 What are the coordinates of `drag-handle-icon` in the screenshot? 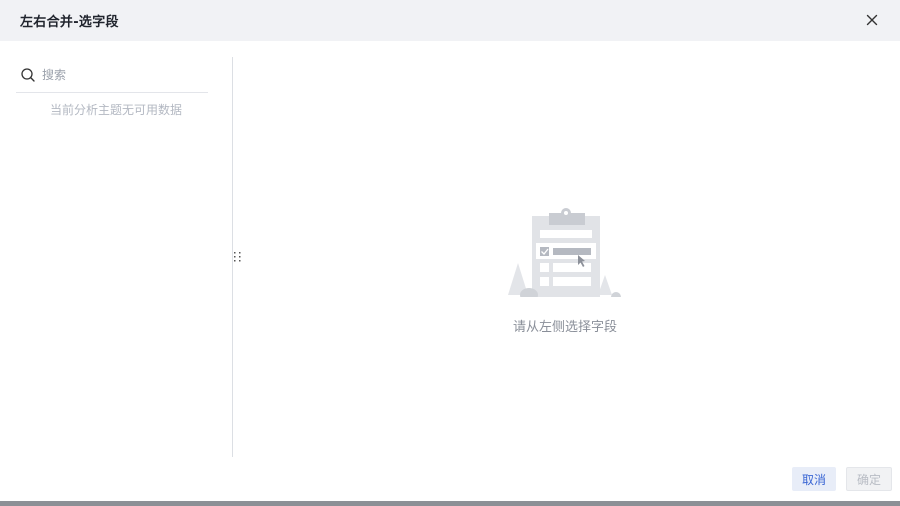 It's located at (238, 257).